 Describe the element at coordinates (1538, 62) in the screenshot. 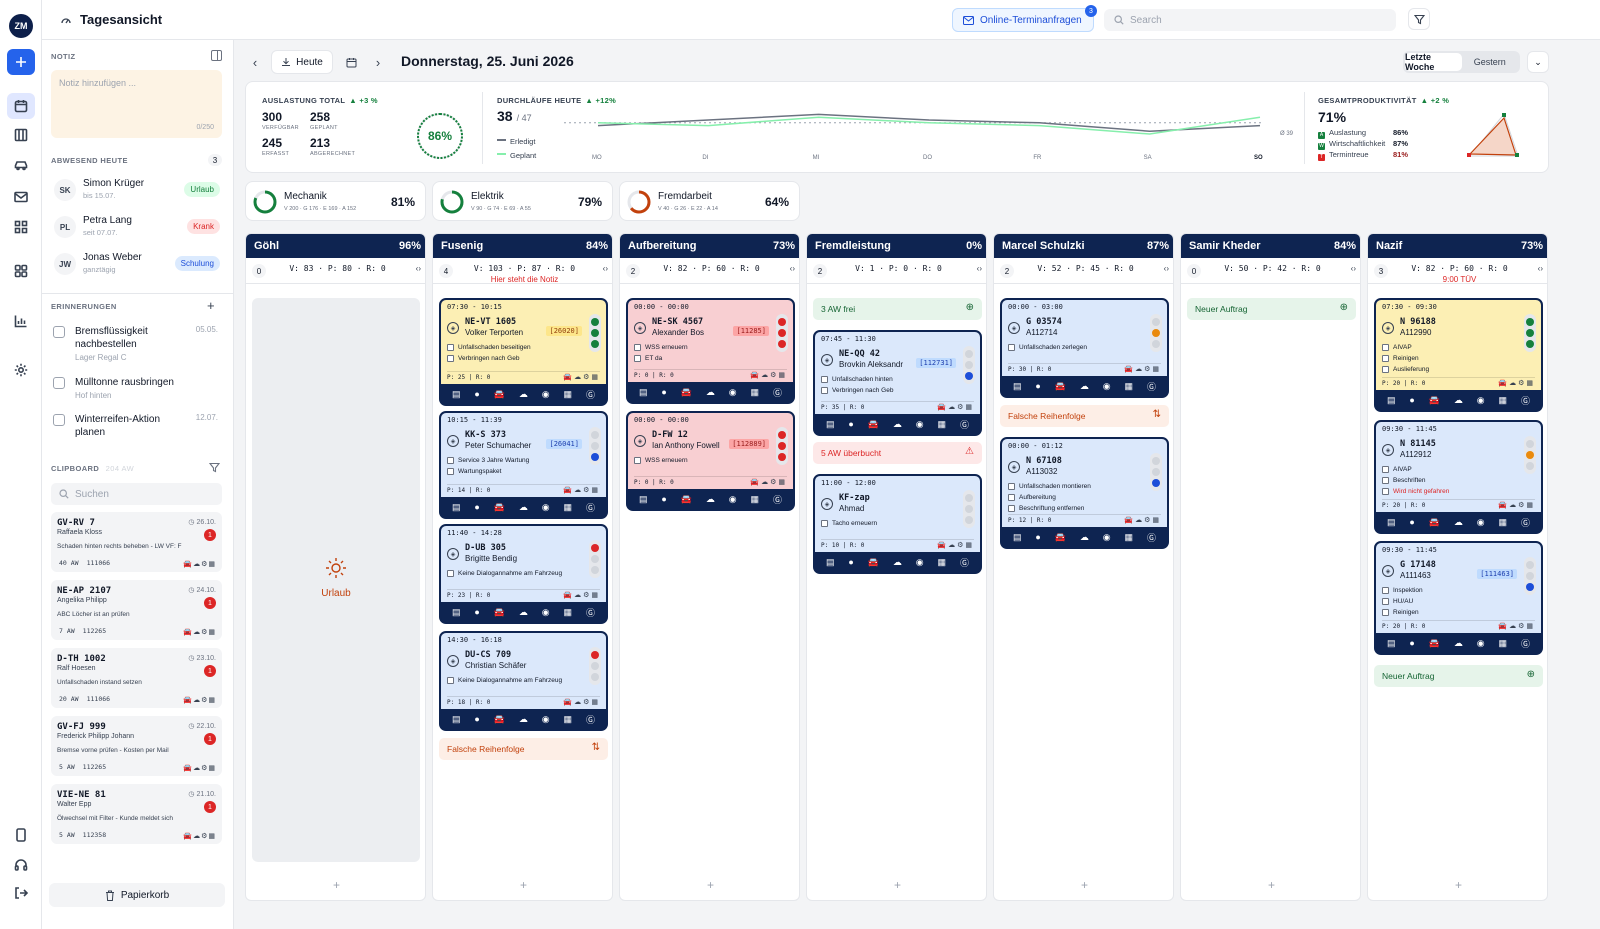

I see `chevron-down-icon: ⌄` at that location.